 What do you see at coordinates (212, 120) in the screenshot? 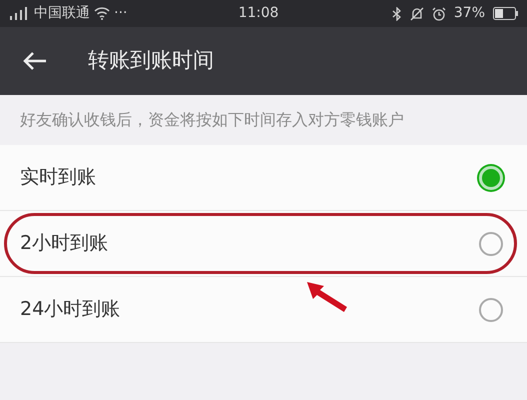
I see `description-text: 好友确认收钱后，资金将按如下时间存入对方零钱账户` at bounding box center [212, 120].